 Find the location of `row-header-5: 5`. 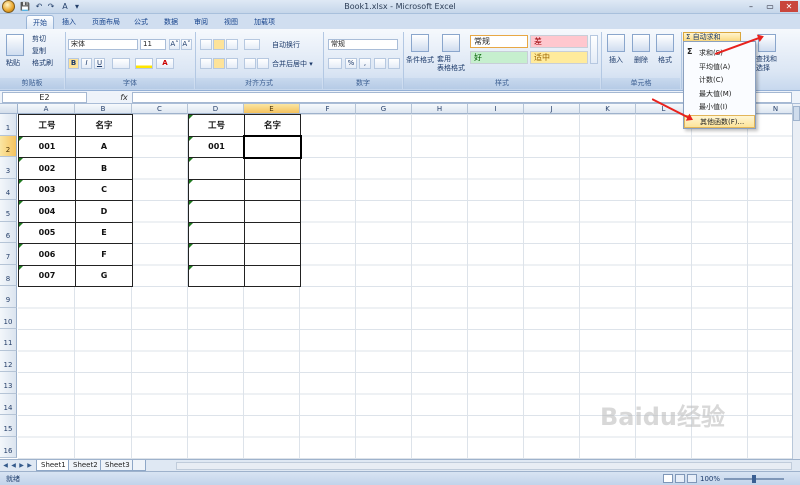

row-header-5: 5 is located at coordinates (8, 211).